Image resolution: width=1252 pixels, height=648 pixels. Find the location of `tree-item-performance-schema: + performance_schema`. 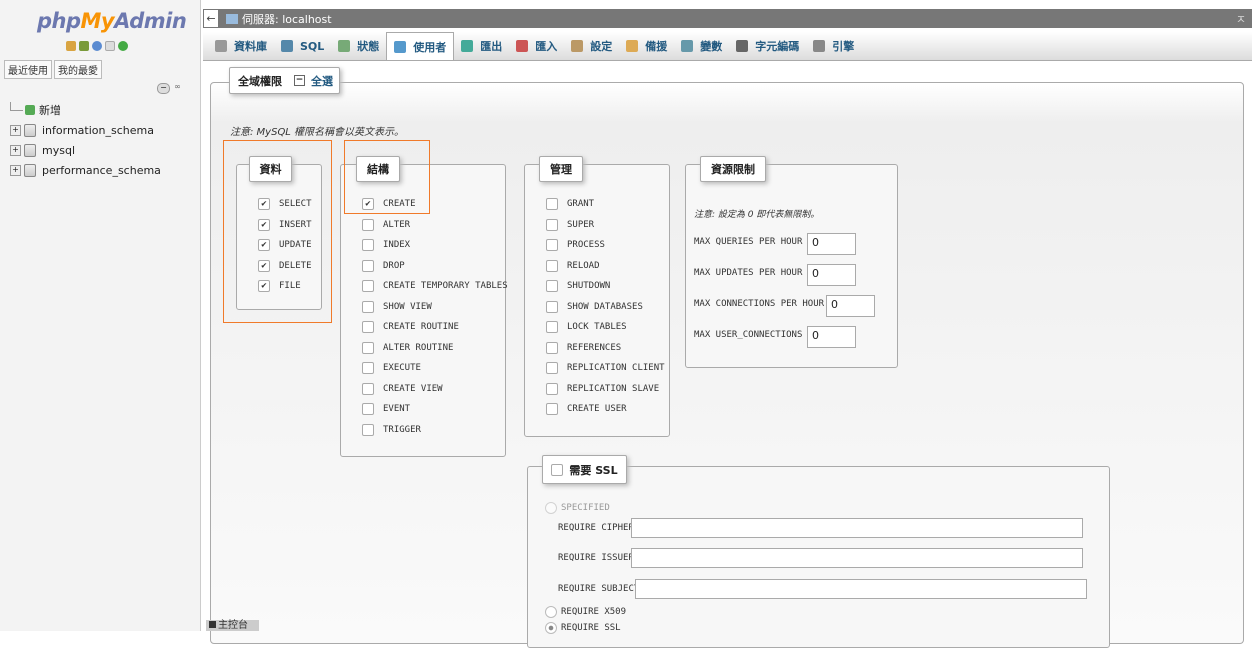

tree-item-performance-schema: + performance_schema is located at coordinates (85, 170).